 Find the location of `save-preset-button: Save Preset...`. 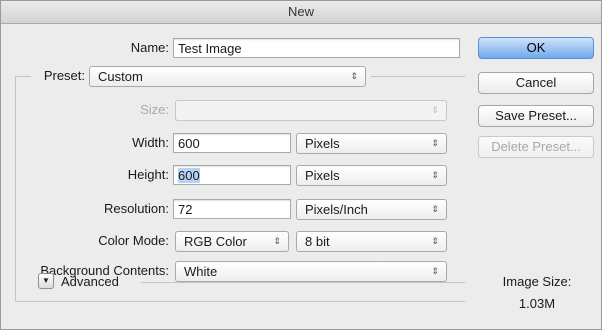

save-preset-button: Save Preset... is located at coordinates (536, 116).